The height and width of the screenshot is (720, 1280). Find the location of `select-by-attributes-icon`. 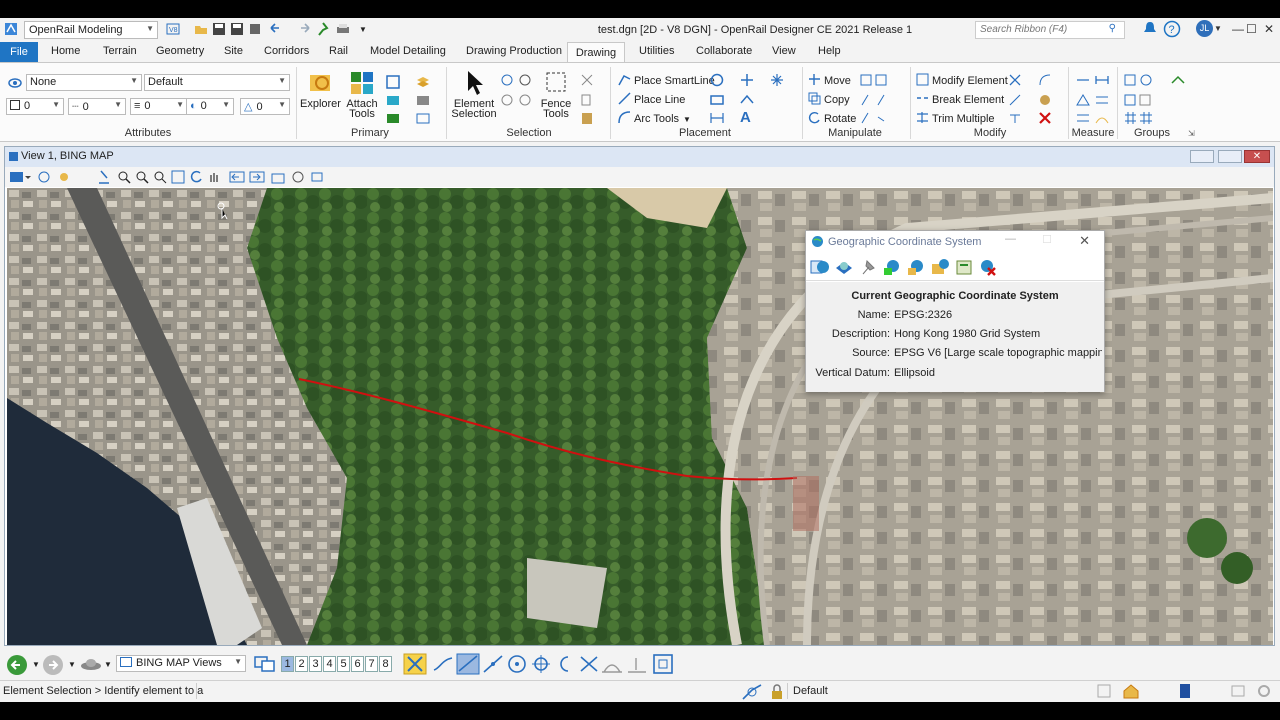

select-by-attributes-icon is located at coordinates (507, 101).